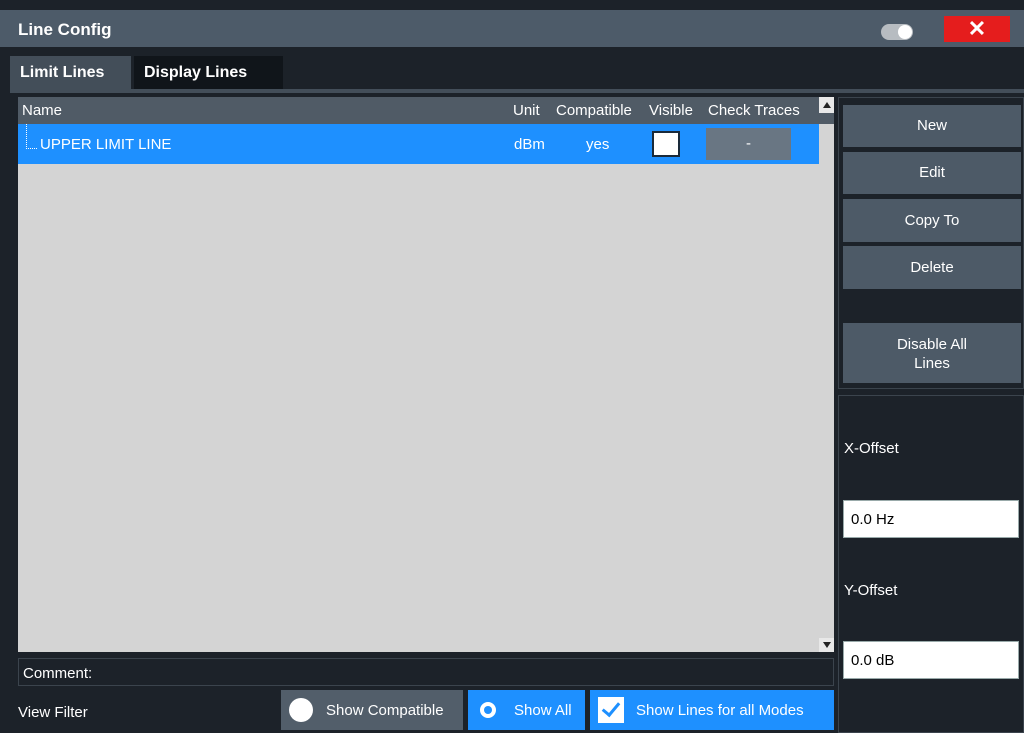 This screenshot has width=1024, height=733. Describe the element at coordinates (208, 72) in the screenshot. I see `tab-display-lines: Display Lines` at that location.